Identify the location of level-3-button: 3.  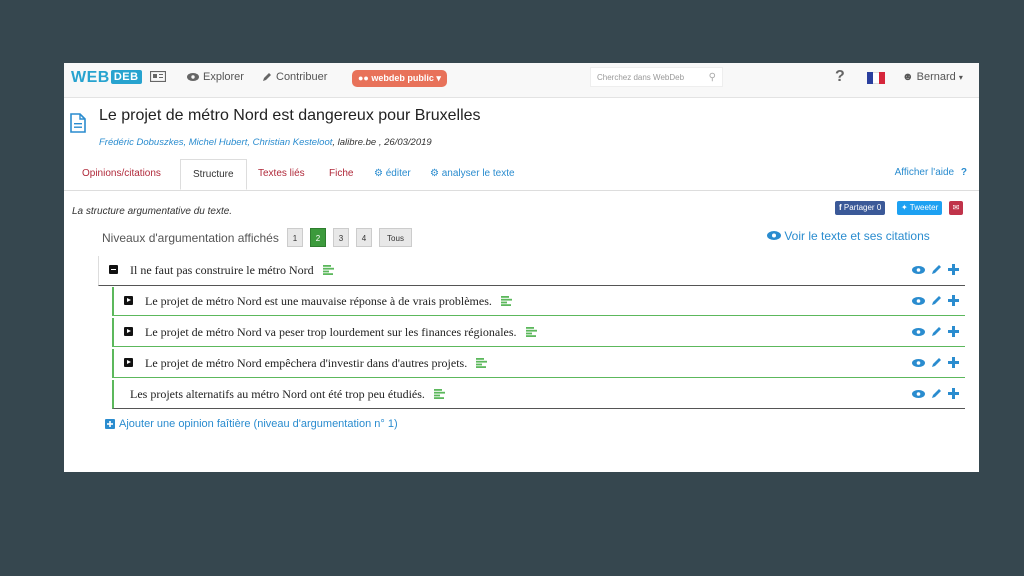
(341, 237).